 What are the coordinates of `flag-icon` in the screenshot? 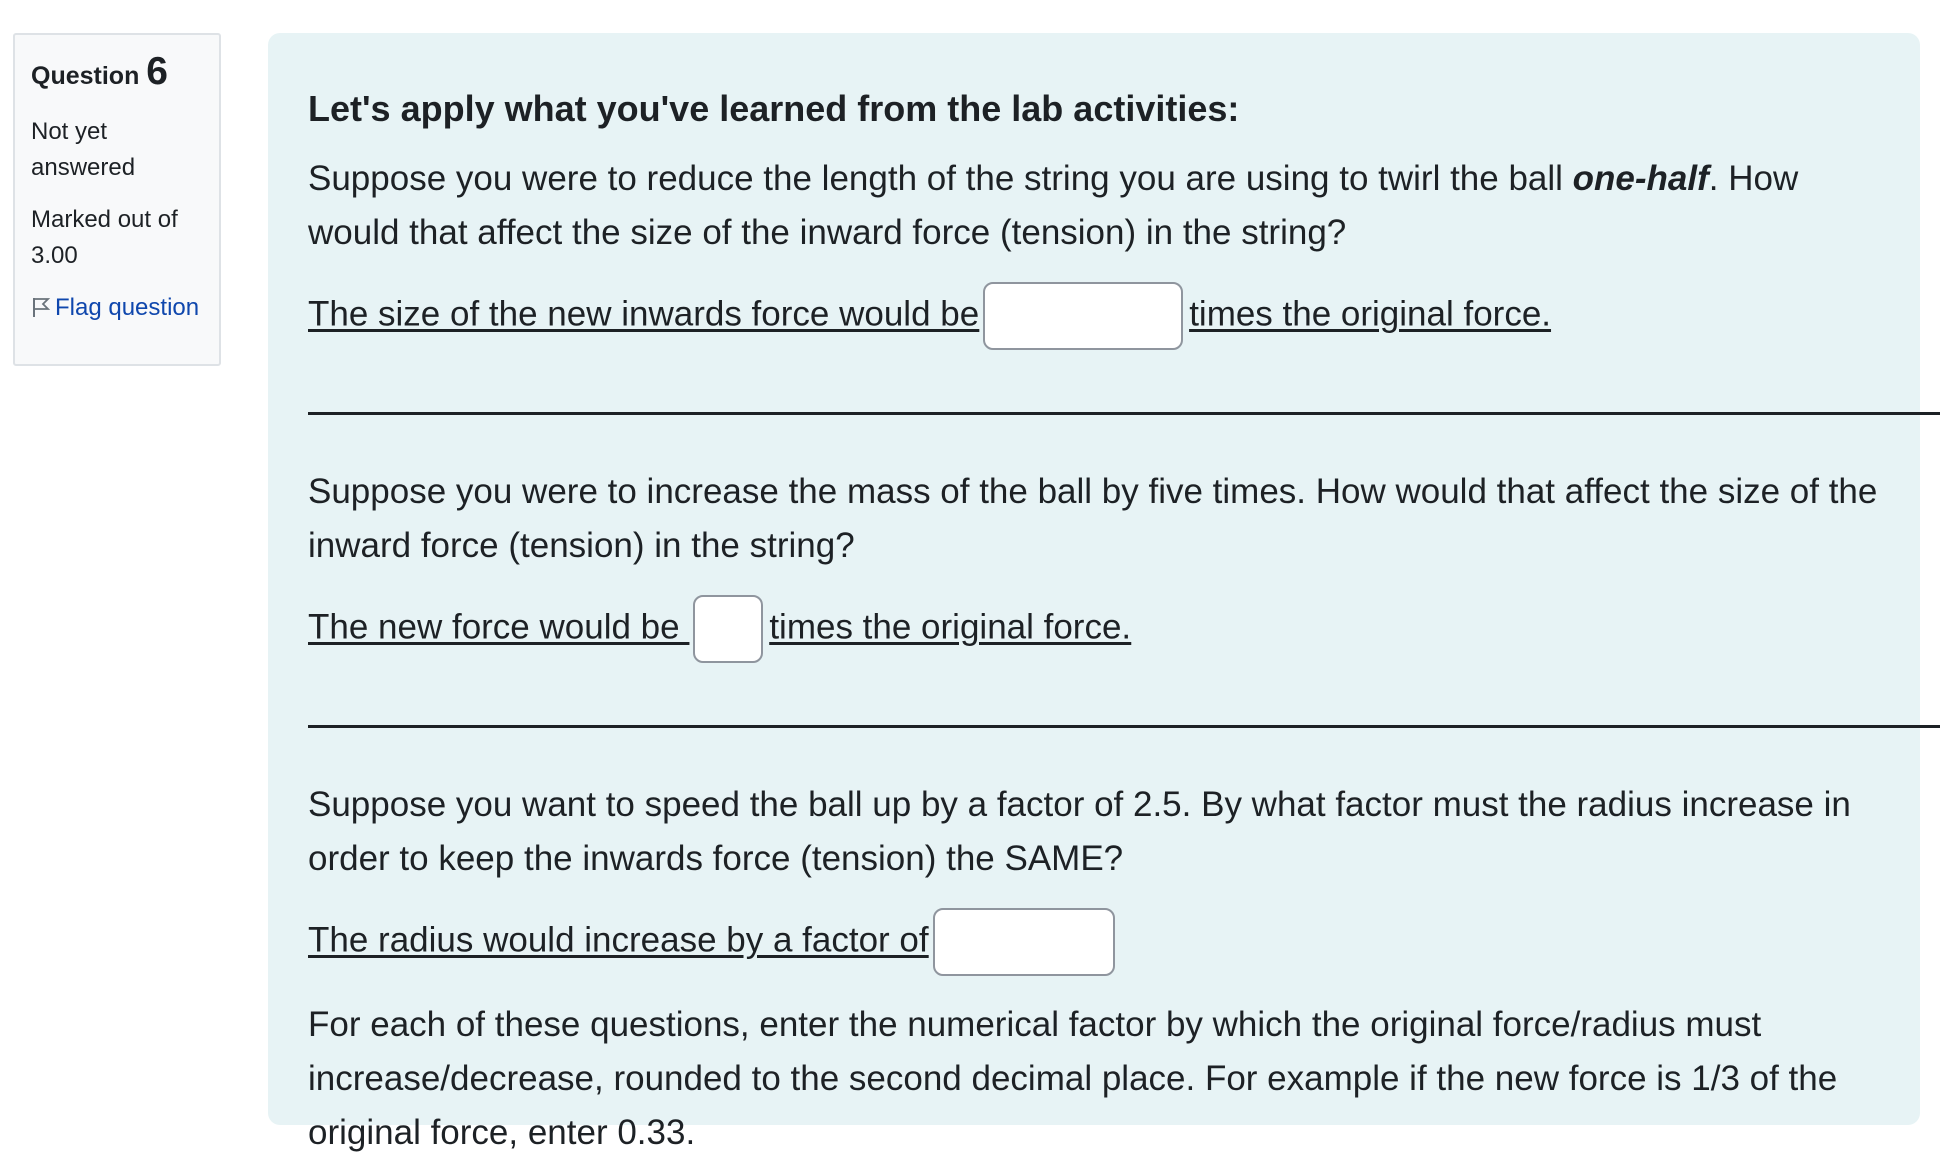 It's located at (42, 307).